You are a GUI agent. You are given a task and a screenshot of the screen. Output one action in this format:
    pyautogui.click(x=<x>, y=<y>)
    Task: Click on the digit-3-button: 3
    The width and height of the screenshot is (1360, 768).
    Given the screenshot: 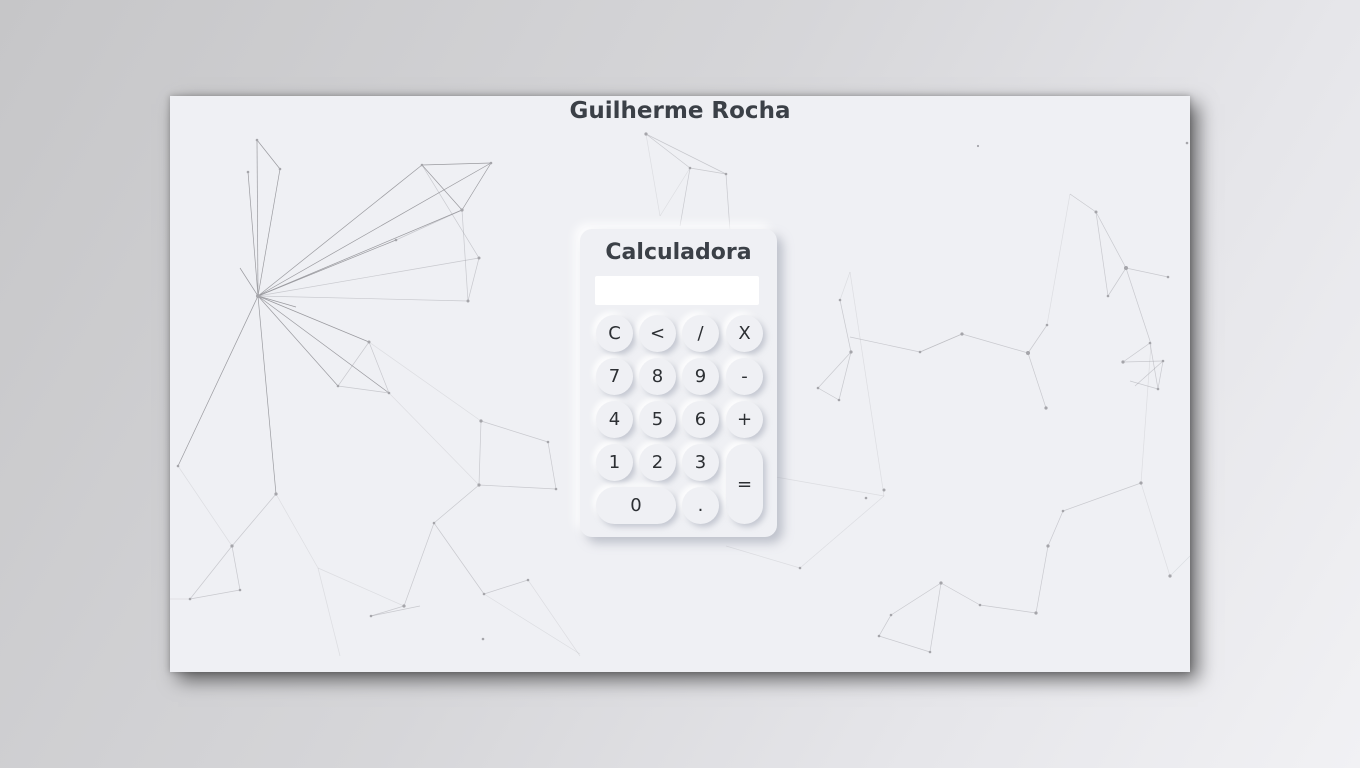 What is the action you would take?
    pyautogui.click(x=700, y=462)
    